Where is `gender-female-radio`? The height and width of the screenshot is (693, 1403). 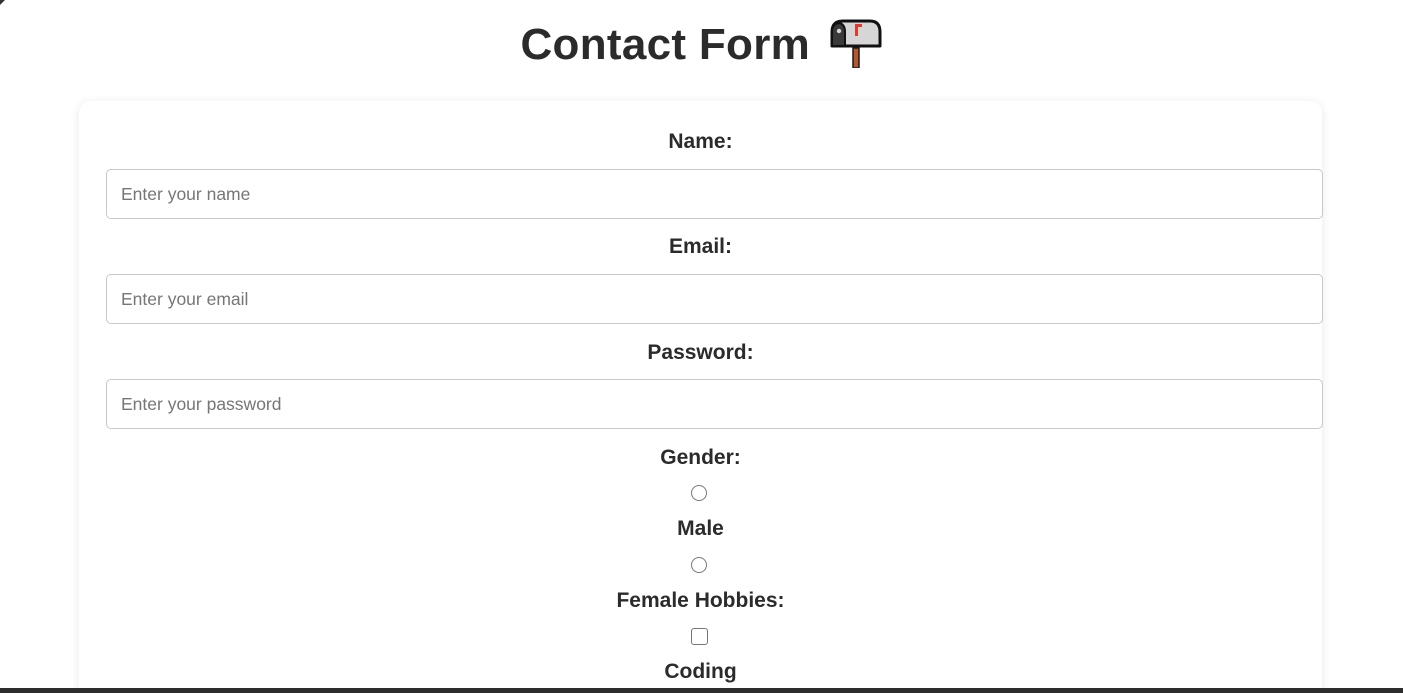
gender-female-radio is located at coordinates (699, 565).